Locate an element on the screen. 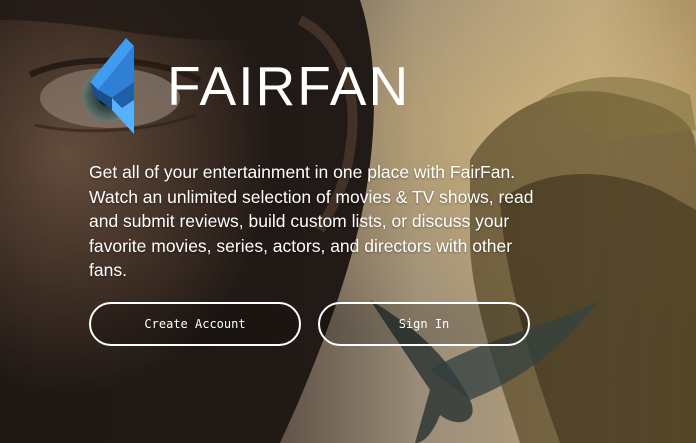 The image size is (696, 443). sign-in-label: Sign In is located at coordinates (424, 324).